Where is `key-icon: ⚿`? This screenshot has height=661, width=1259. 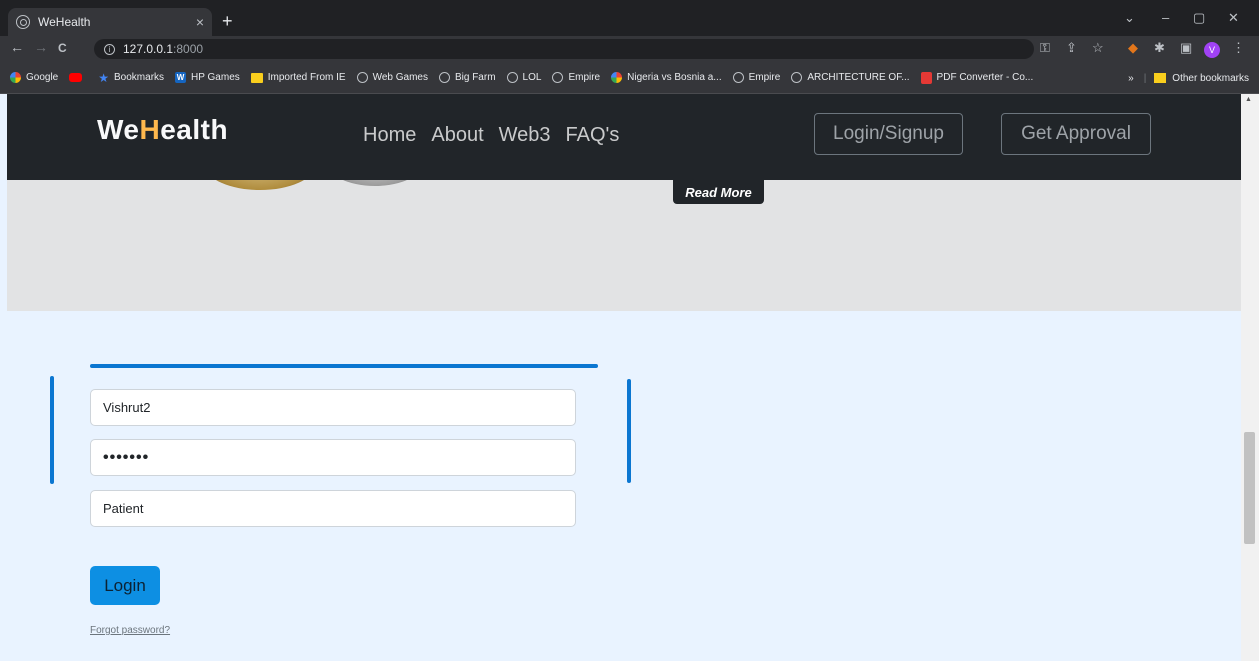
key-icon: ⚿ is located at coordinates (1045, 48).